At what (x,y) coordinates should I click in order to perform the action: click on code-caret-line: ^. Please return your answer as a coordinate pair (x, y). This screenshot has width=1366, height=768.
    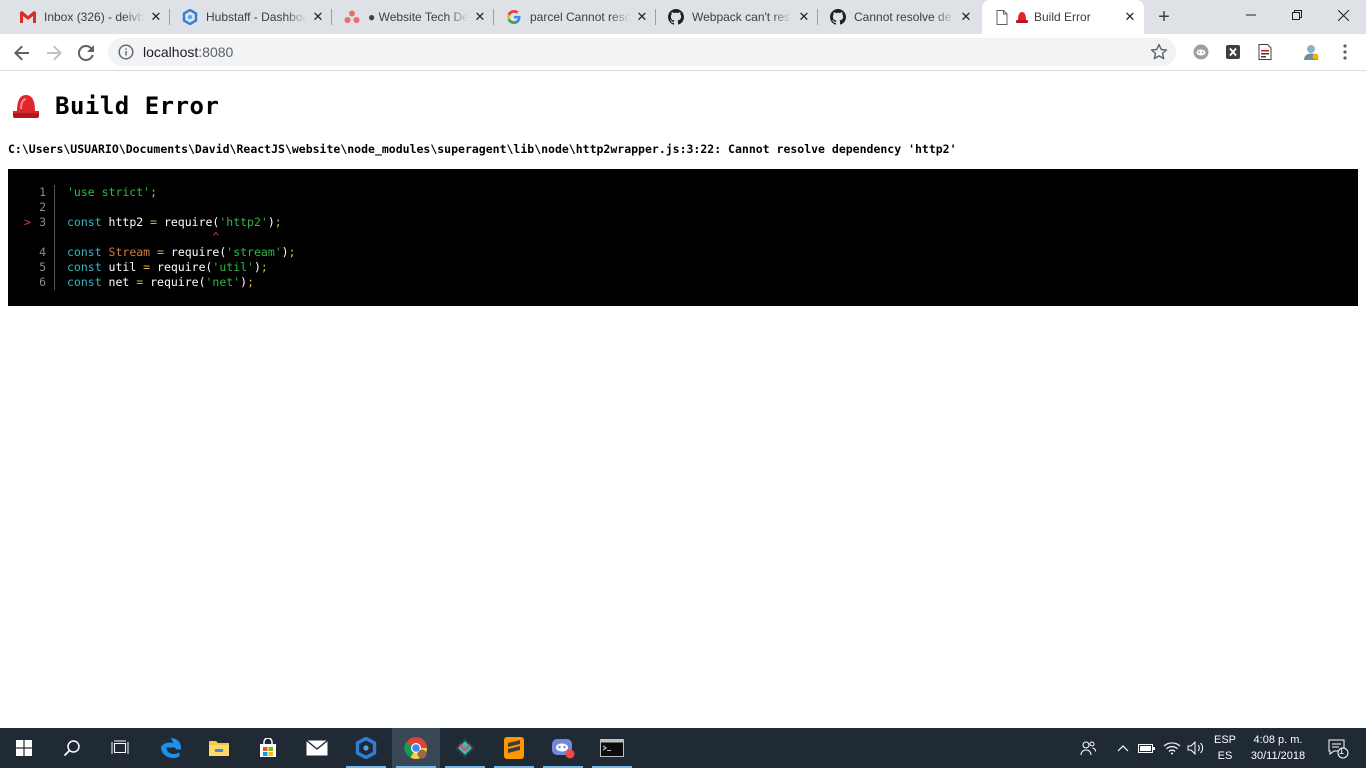
    Looking at the image, I should click on (683, 237).